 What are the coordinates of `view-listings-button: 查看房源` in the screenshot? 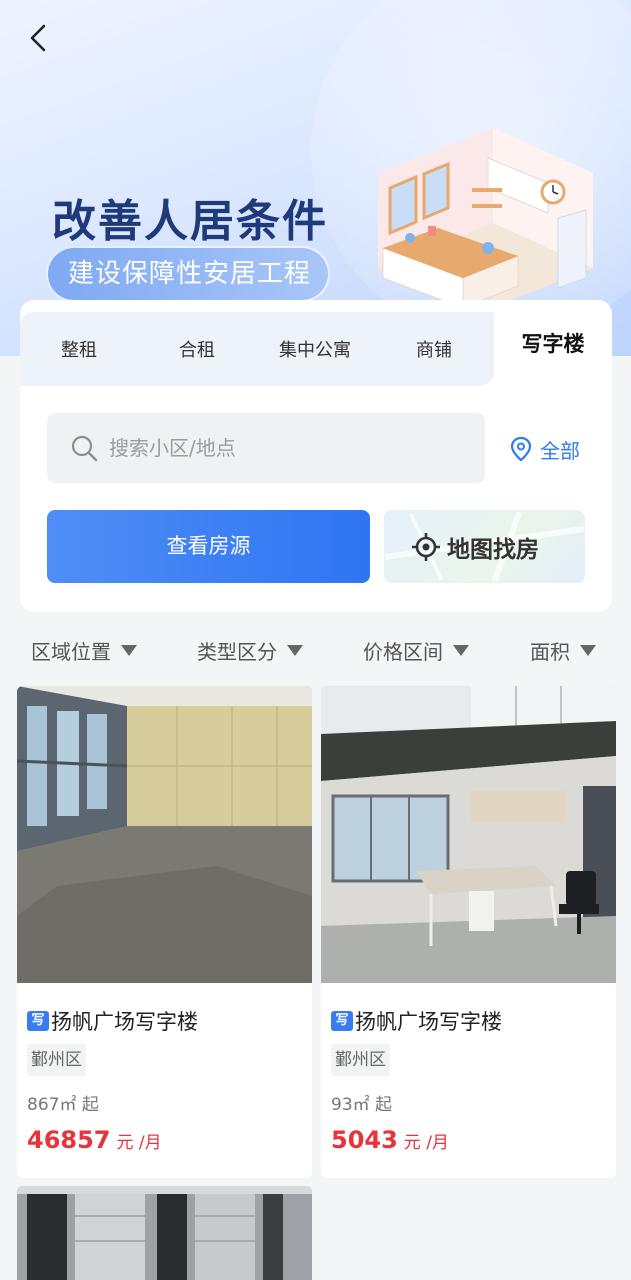 It's located at (208, 546).